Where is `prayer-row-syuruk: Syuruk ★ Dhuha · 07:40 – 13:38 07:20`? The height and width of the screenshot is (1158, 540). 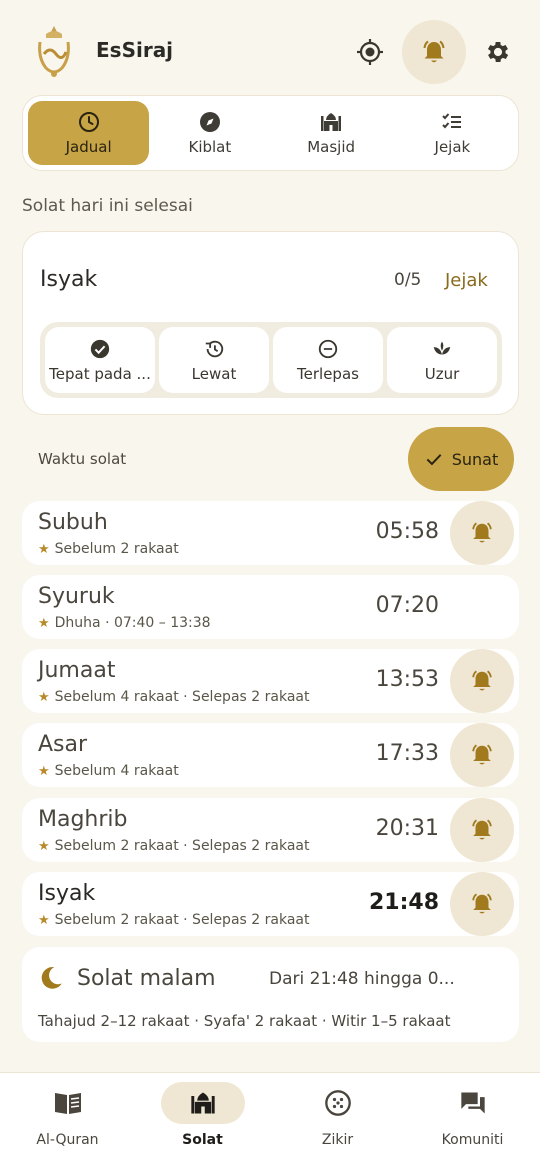
prayer-row-syuruk: Syuruk ★ Dhuha · 07:40 – 13:38 07:20 is located at coordinates (270, 607).